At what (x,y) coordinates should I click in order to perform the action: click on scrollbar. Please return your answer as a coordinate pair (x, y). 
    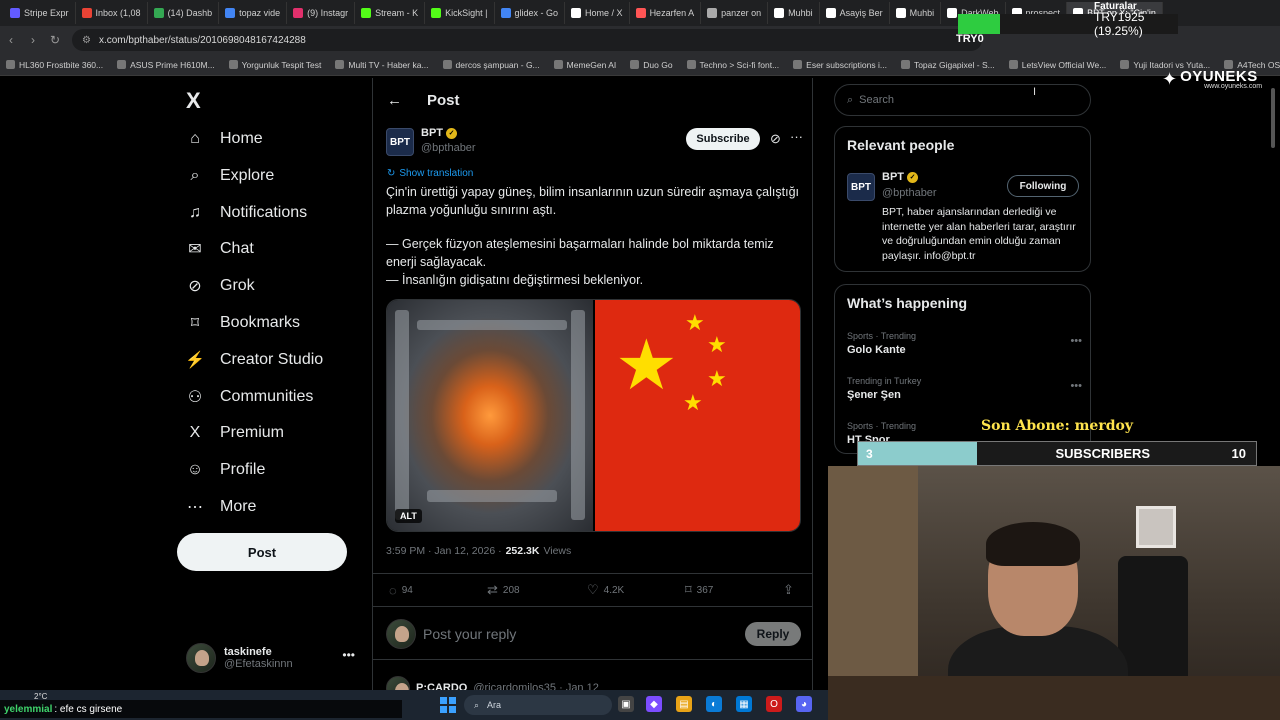
    Looking at the image, I should click on (1273, 268).